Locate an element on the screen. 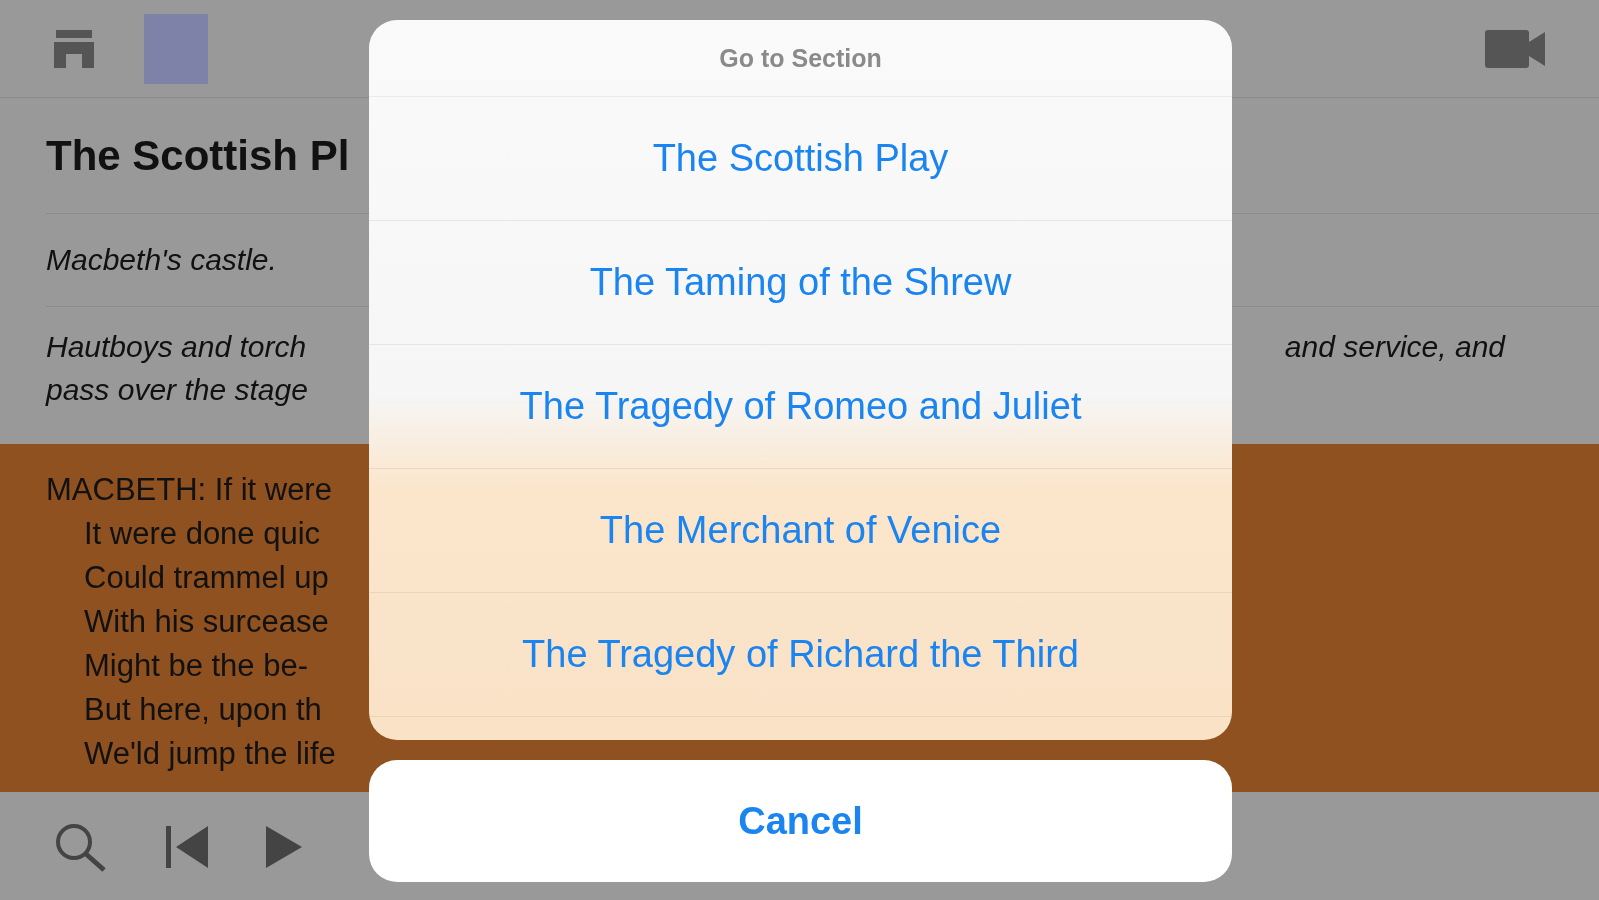  section-option: The Merchant of Venice is located at coordinates (800, 531).